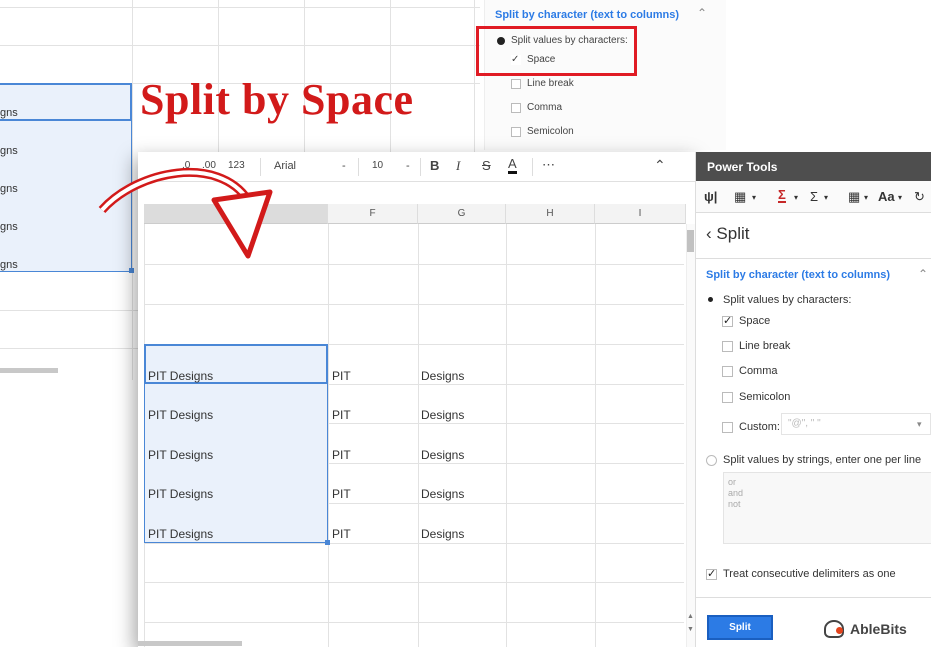 The height and width of the screenshot is (647, 931). I want to click on column-header-i: I, so click(640, 214).